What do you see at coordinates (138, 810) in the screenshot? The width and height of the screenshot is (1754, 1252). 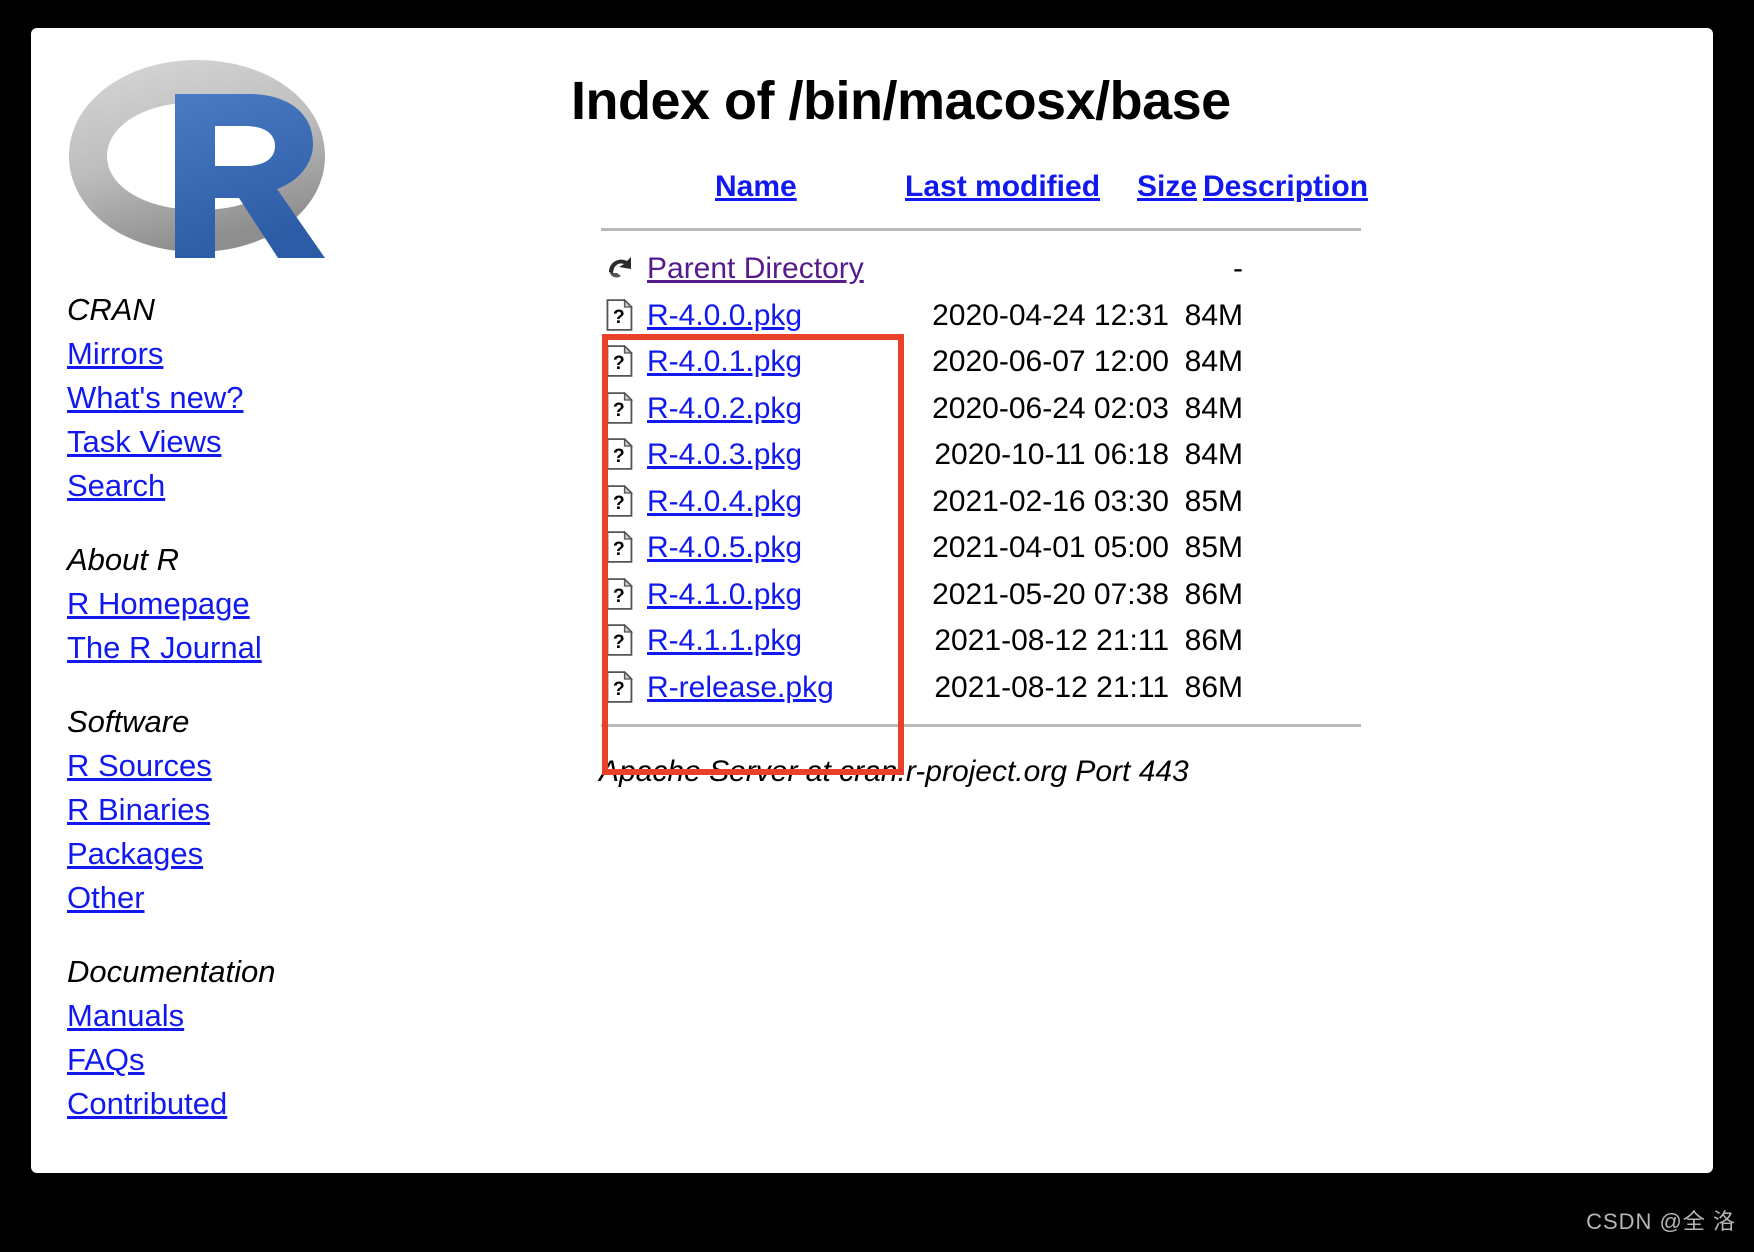 I see `sidebar-item-r-binaries: R Binaries` at bounding box center [138, 810].